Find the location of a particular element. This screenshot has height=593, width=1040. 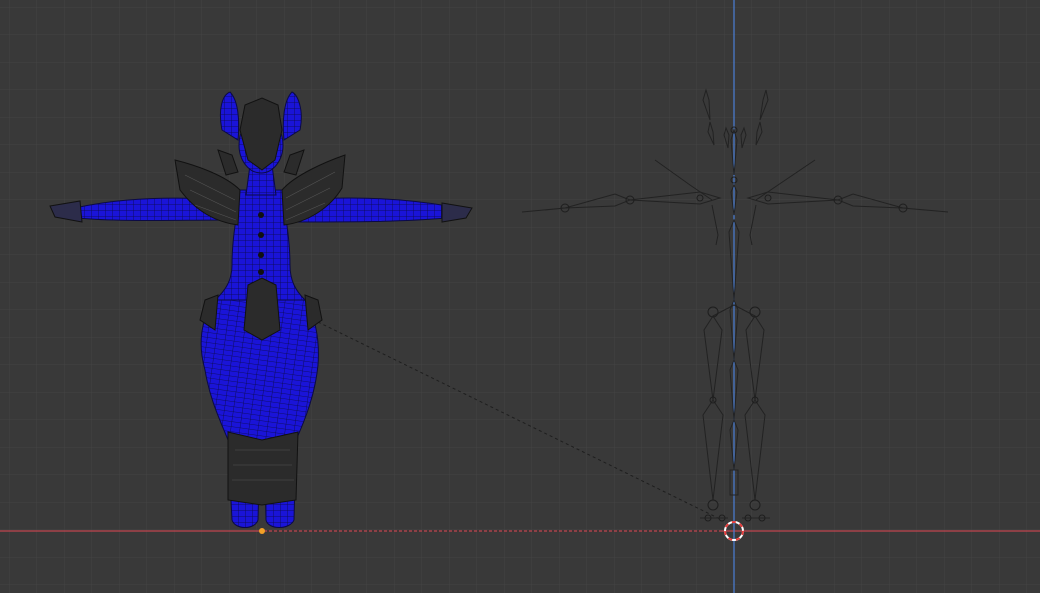

boot-ornament is located at coordinates (263, 468).